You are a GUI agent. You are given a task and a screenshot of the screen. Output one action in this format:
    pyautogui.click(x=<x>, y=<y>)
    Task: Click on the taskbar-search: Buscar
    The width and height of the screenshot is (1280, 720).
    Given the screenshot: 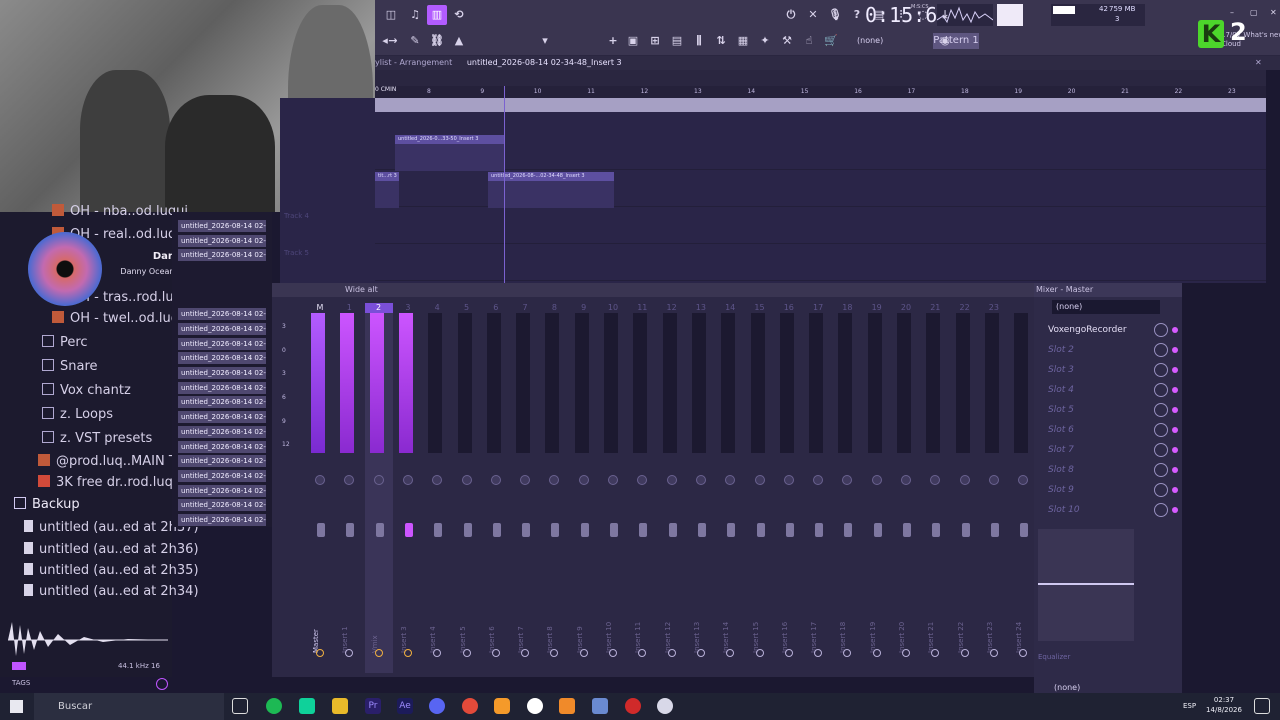 What is the action you would take?
    pyautogui.click(x=129, y=706)
    